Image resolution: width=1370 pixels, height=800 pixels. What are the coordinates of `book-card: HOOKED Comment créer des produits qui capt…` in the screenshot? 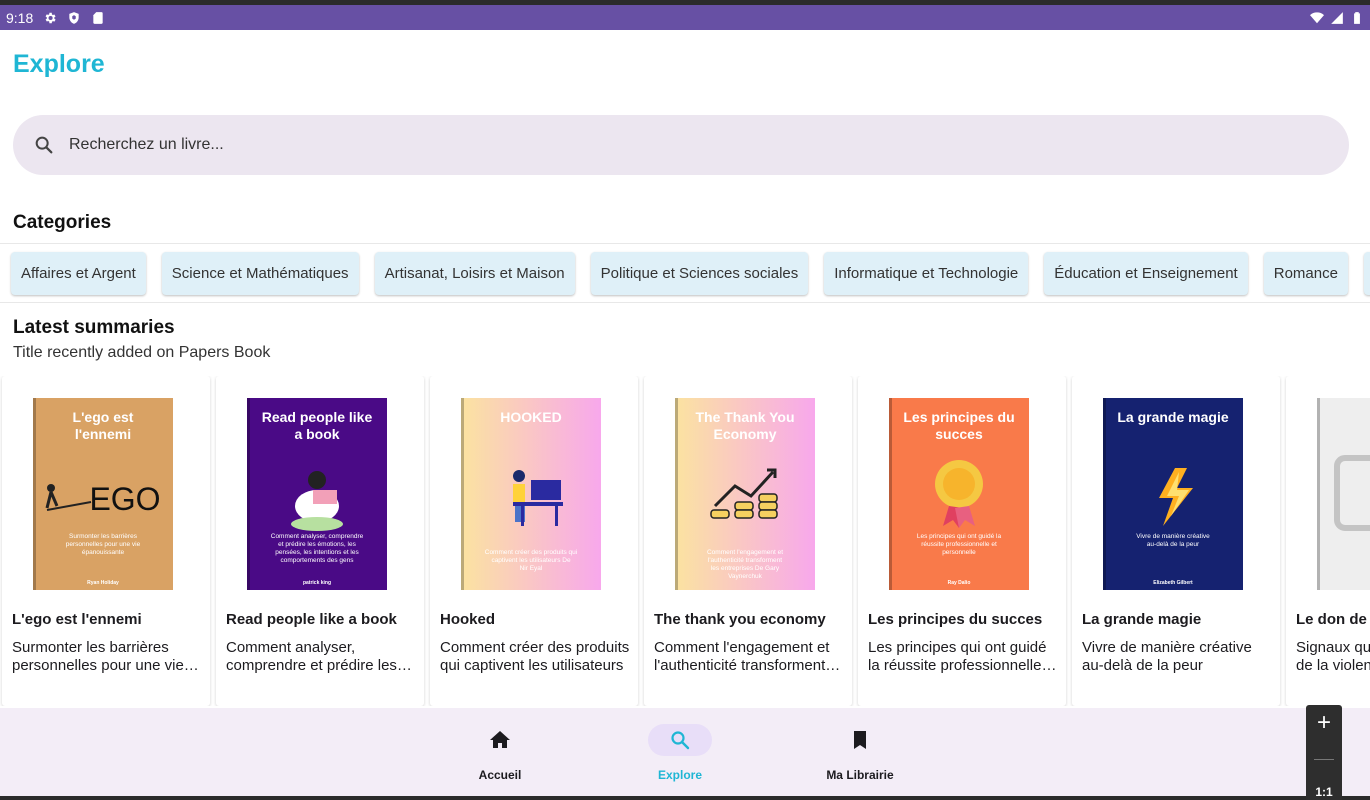 It's located at (534, 541).